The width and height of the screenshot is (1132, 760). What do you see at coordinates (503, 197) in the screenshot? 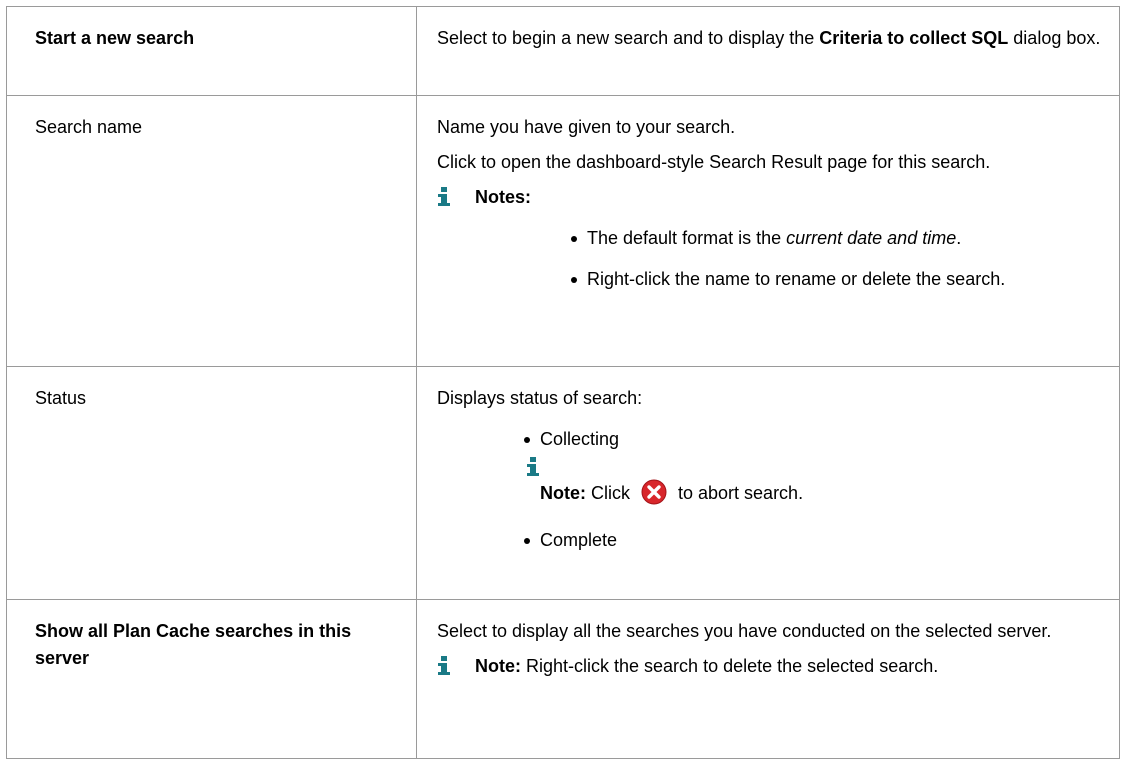
I see `notes-label: Notes:` at bounding box center [503, 197].